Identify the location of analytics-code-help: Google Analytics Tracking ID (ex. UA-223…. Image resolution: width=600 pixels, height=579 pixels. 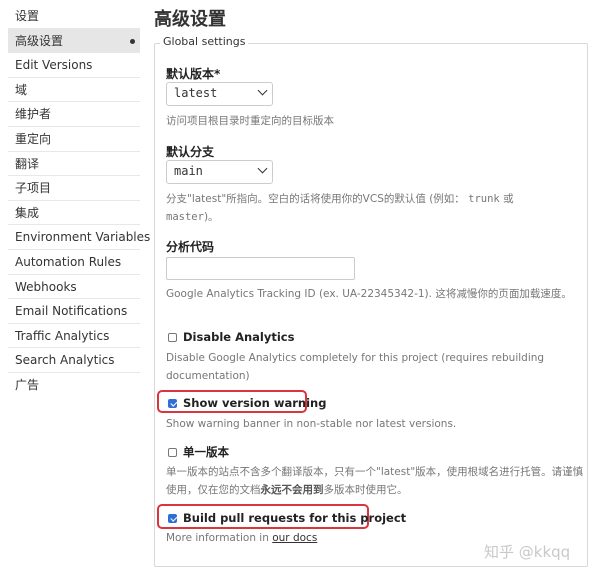
(369, 294).